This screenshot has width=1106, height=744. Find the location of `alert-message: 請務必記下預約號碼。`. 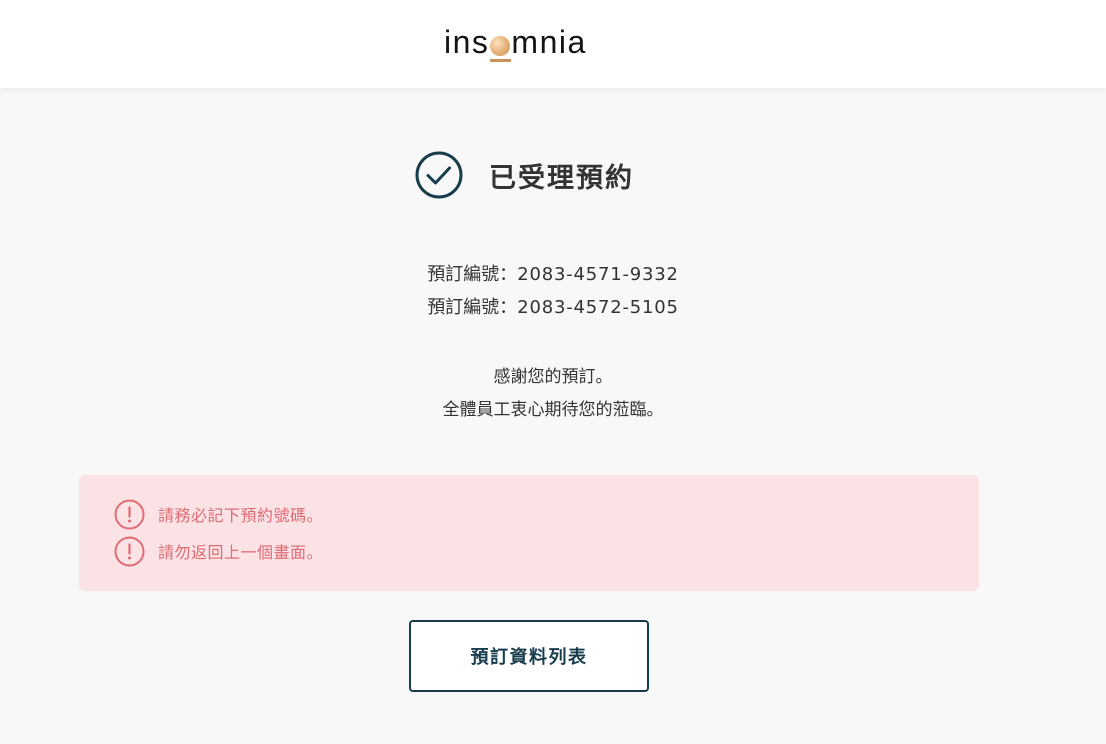

alert-message: 請務必記下預約號碼。 is located at coordinates (241, 515).